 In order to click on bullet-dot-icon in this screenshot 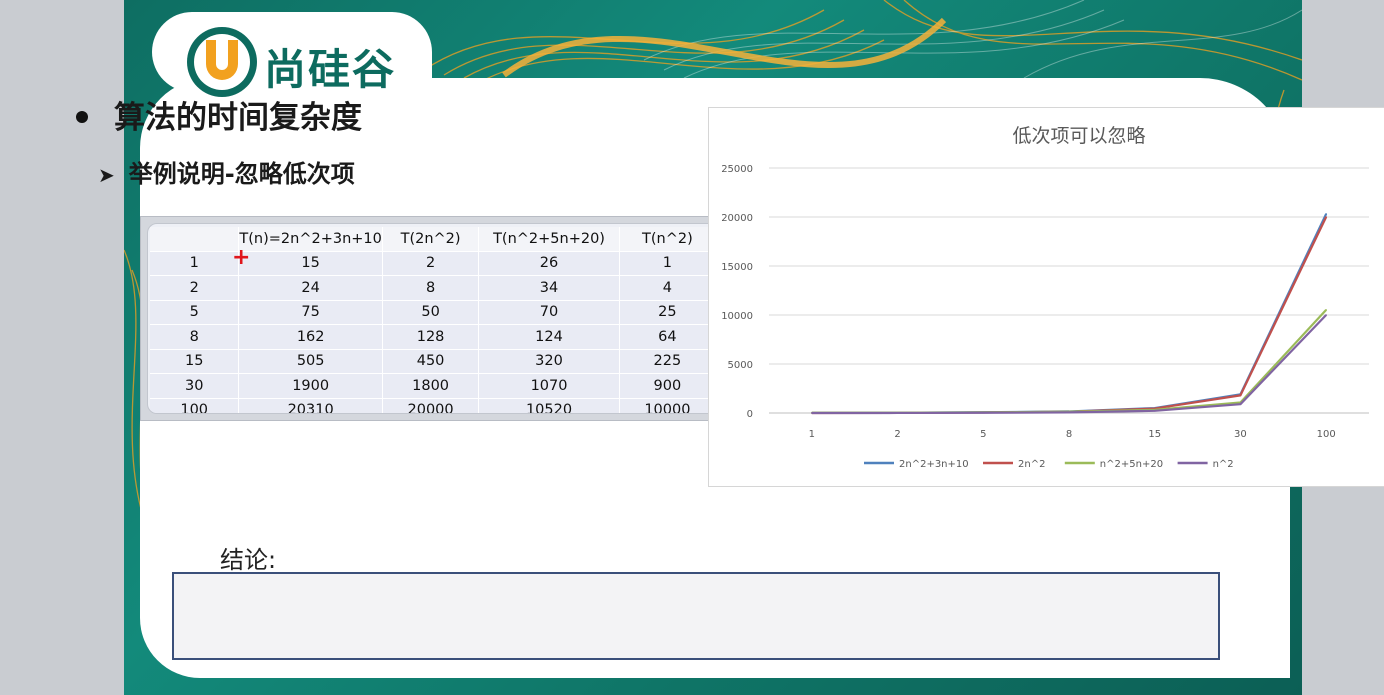, I will do `click(82, 116)`.